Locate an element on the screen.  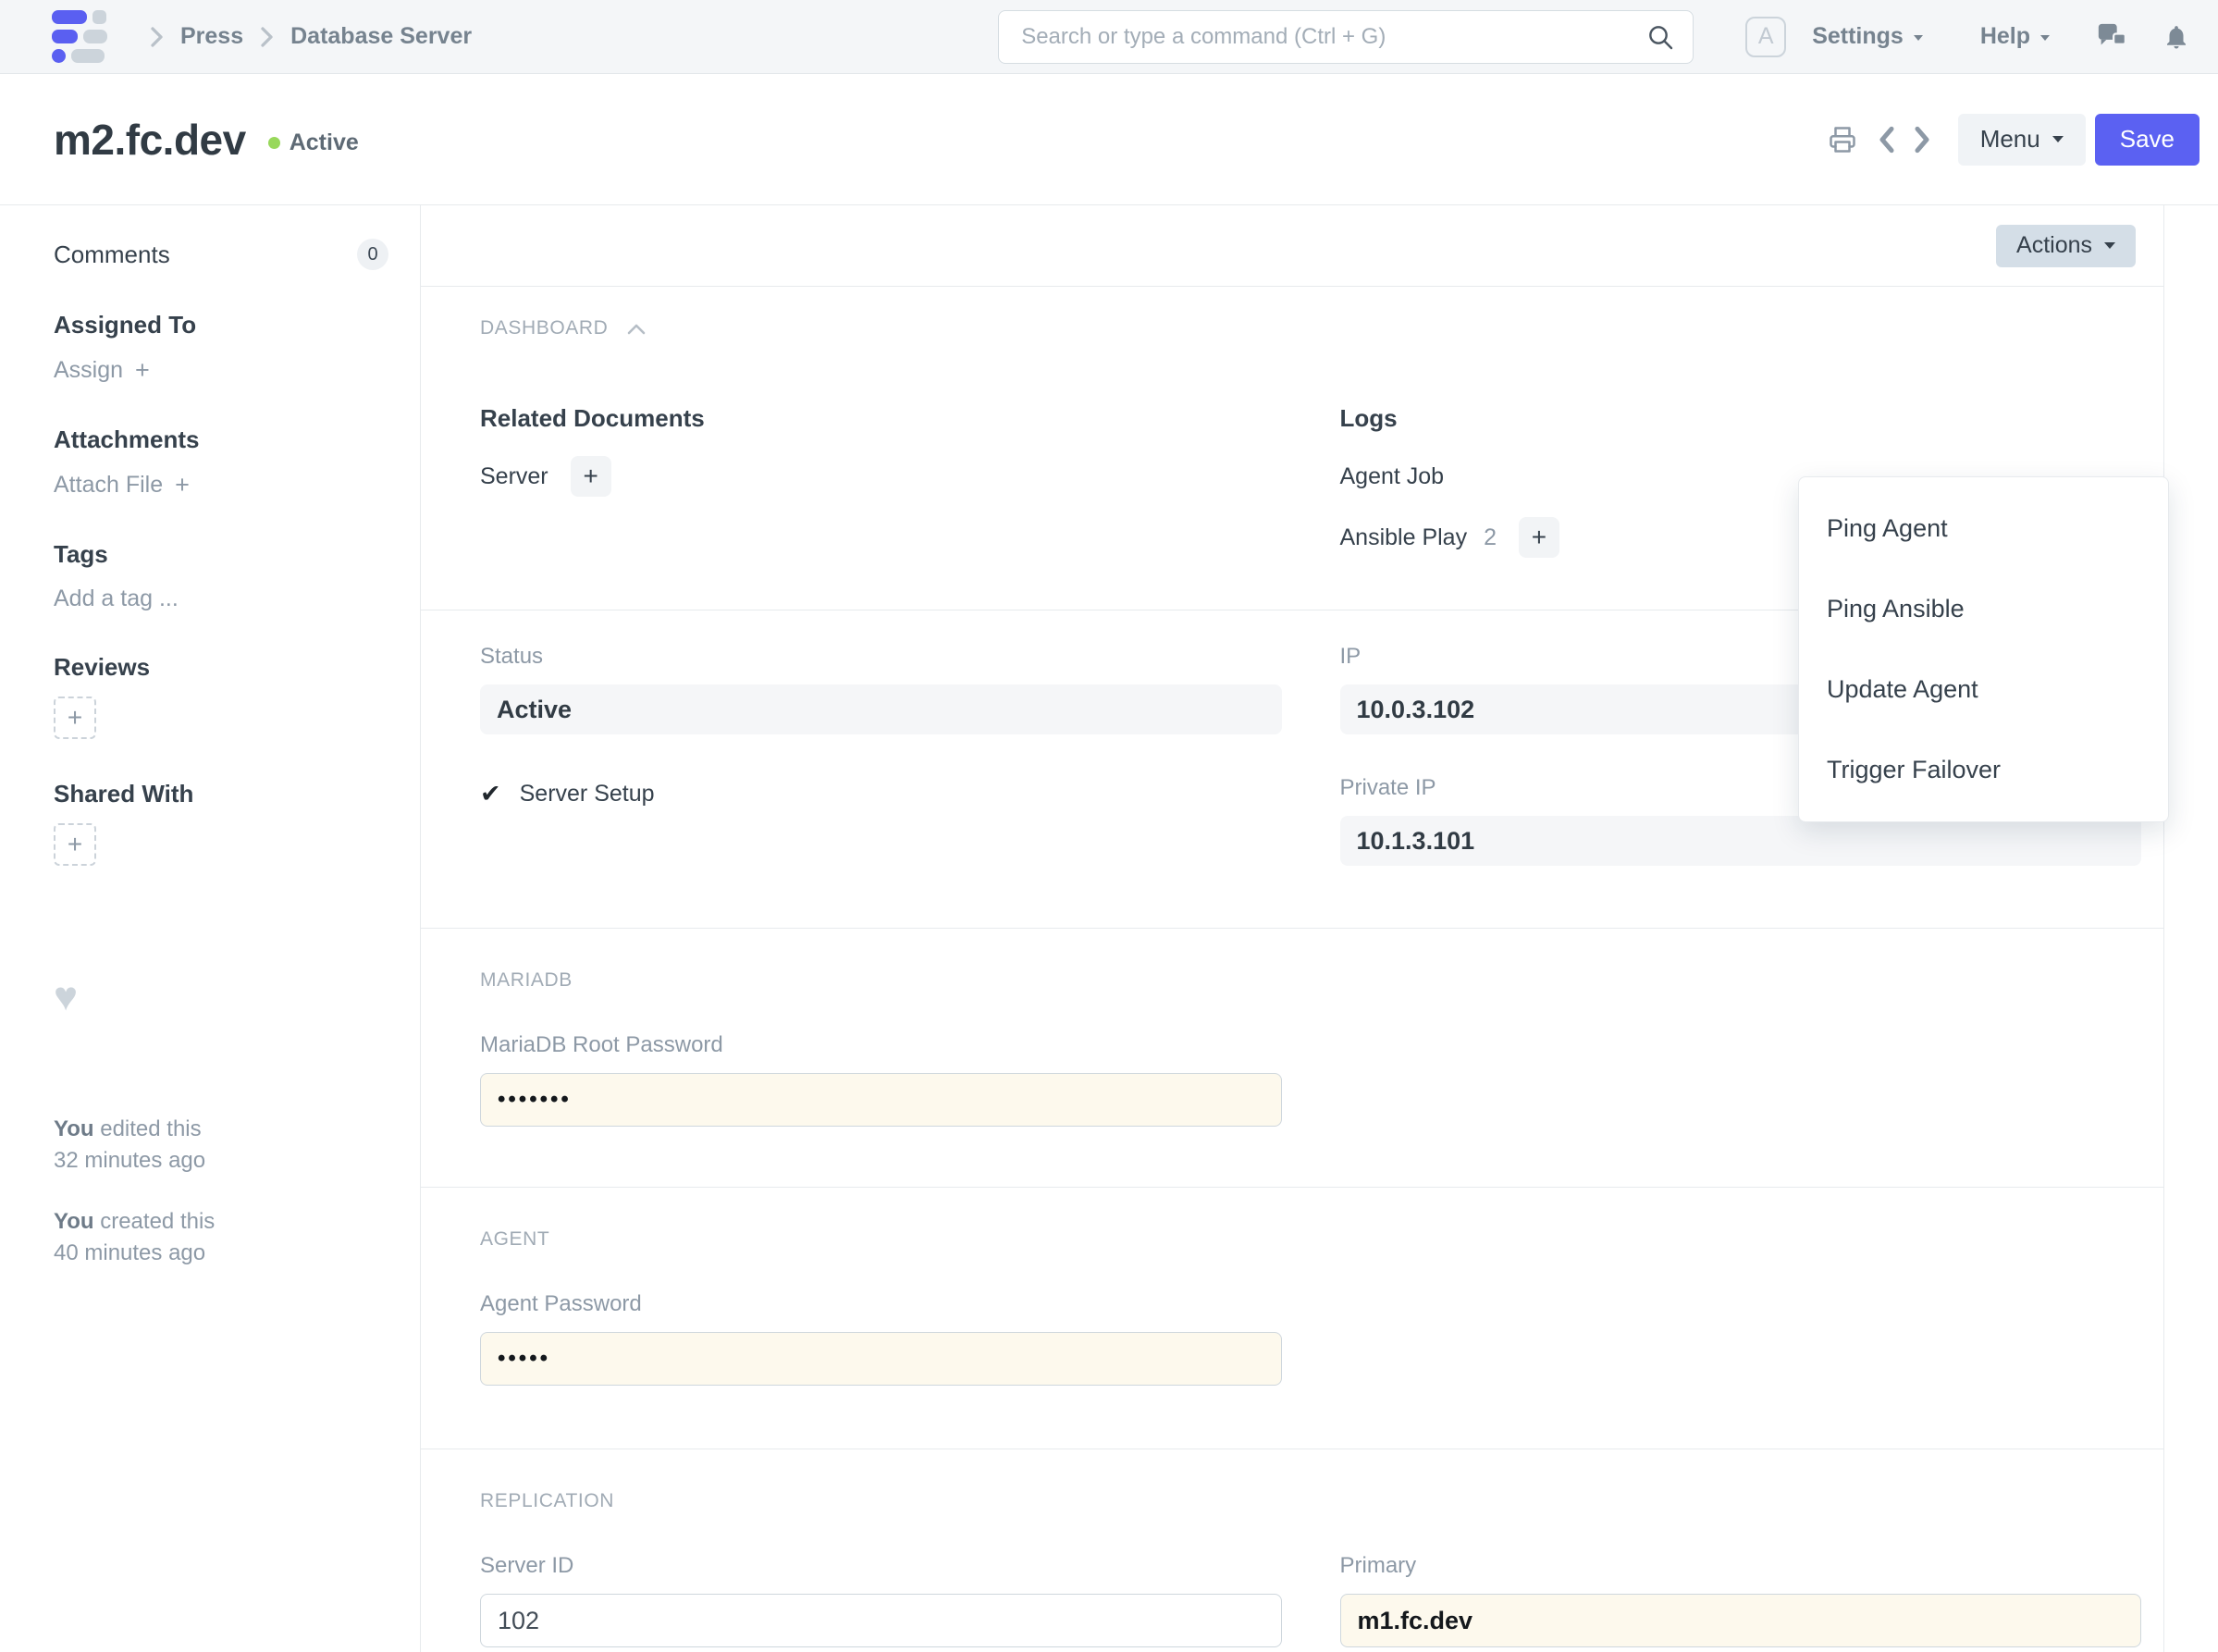
server-id-input: 102 is located at coordinates (881, 1621).